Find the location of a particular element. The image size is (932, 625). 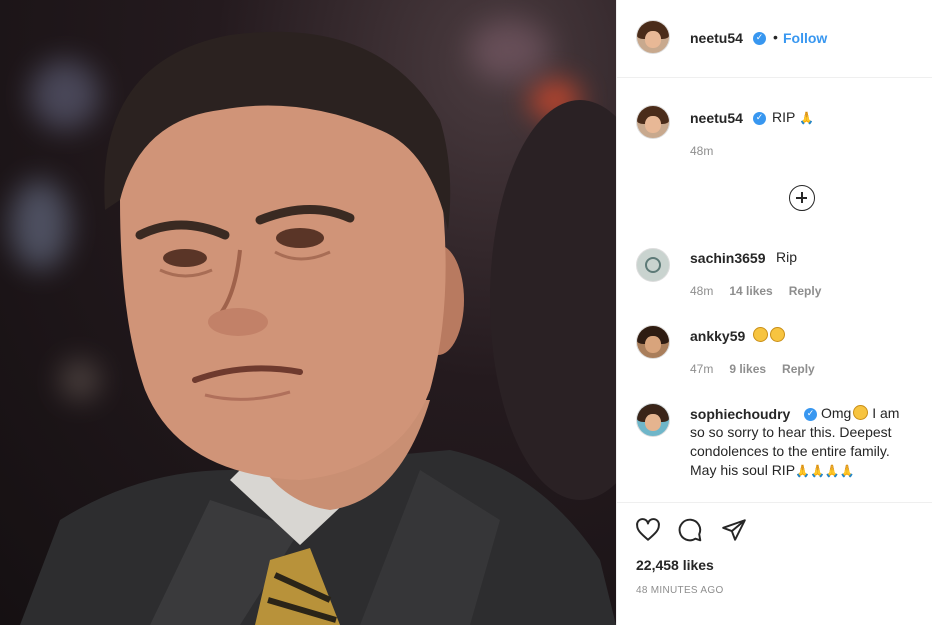

header-username: neetu54 is located at coordinates (716, 38).